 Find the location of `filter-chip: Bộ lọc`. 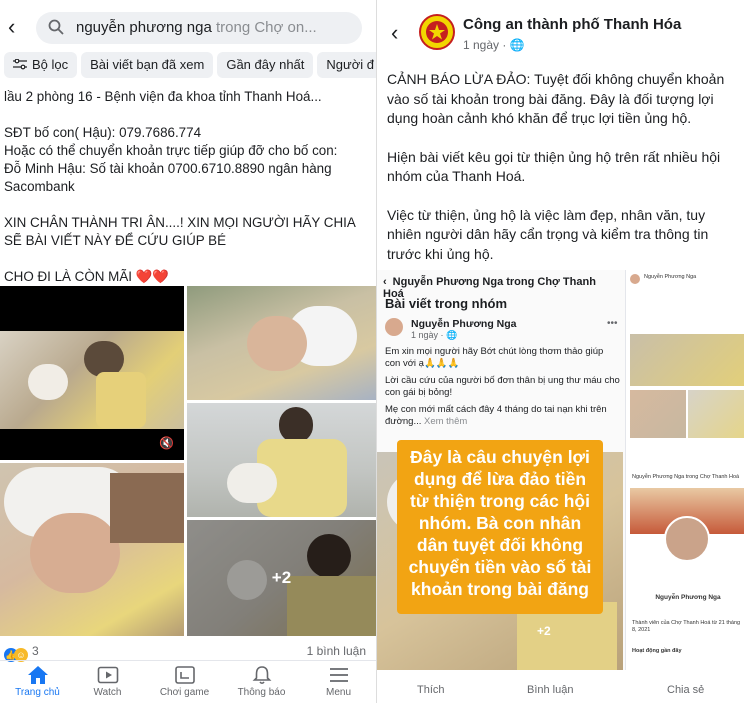

filter-chip: Bộ lọc is located at coordinates (41, 65).